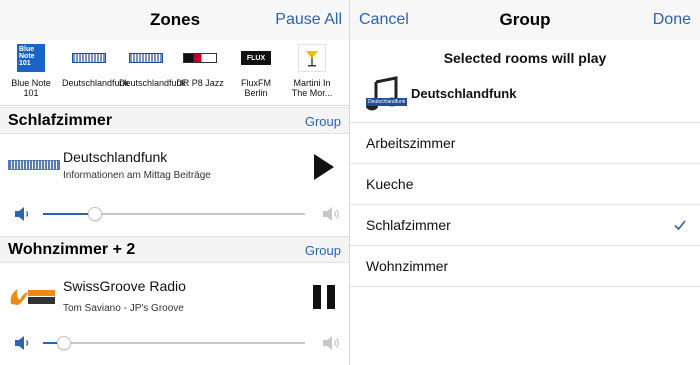 The width and height of the screenshot is (700, 365). What do you see at coordinates (407, 266) in the screenshot?
I see `room-name: Wohnzimmer` at bounding box center [407, 266].